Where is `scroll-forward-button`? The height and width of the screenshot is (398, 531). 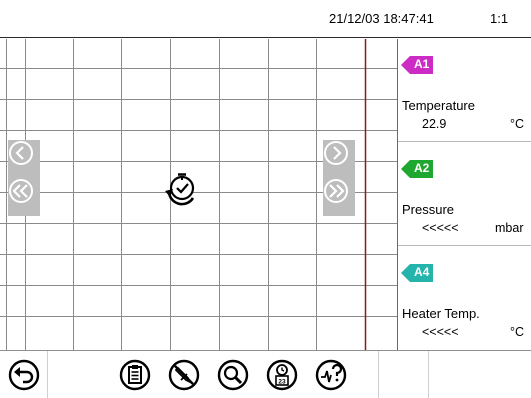 scroll-forward-button is located at coordinates (339, 159).